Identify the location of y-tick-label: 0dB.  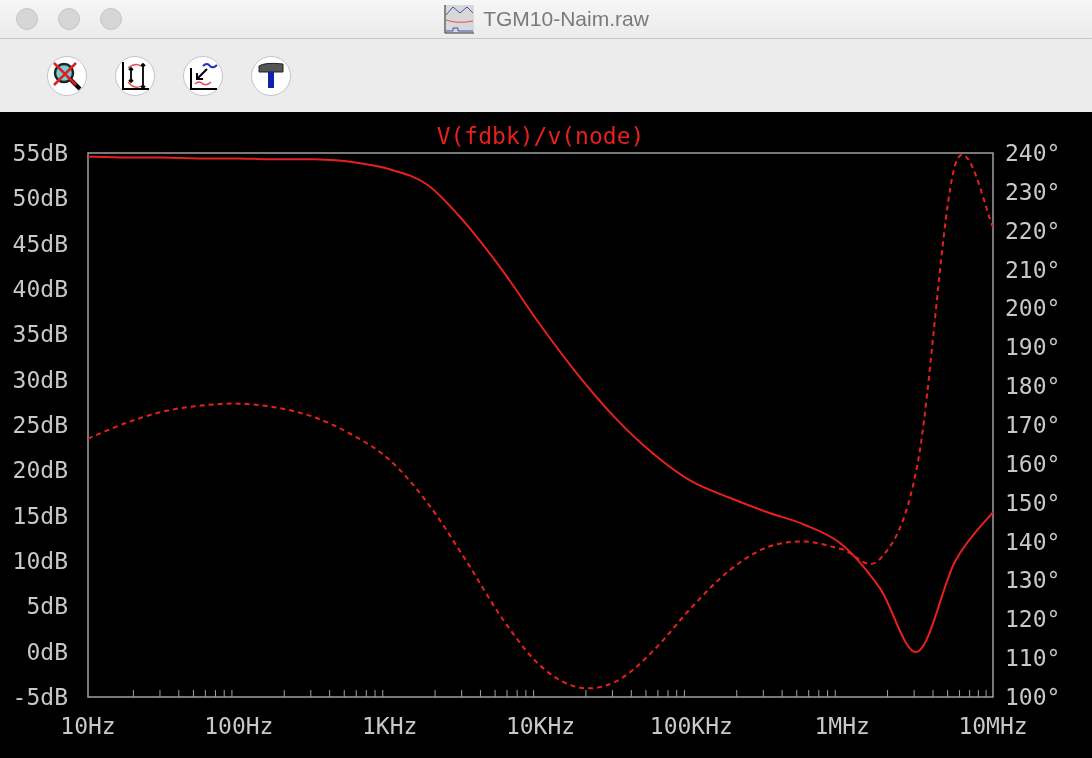
(47, 651).